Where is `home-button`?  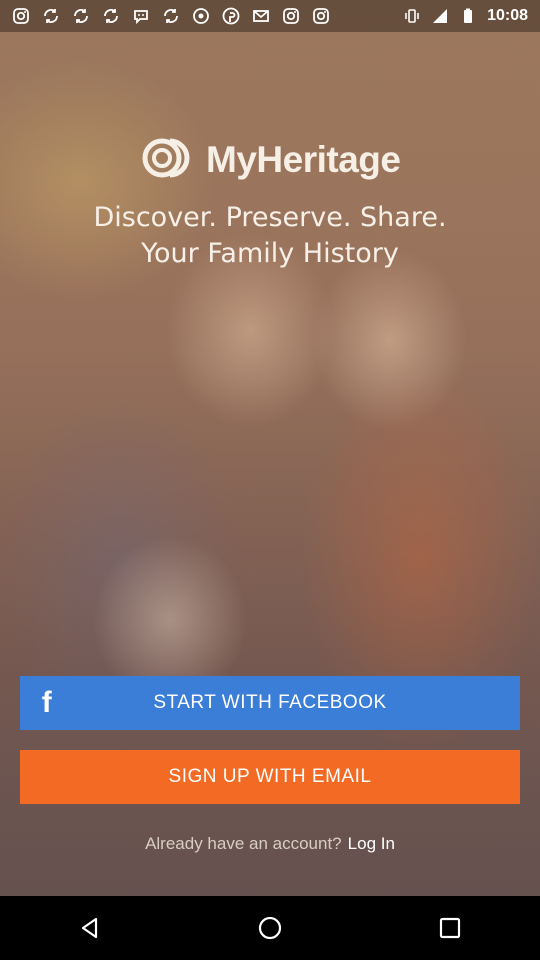 home-button is located at coordinates (270, 928).